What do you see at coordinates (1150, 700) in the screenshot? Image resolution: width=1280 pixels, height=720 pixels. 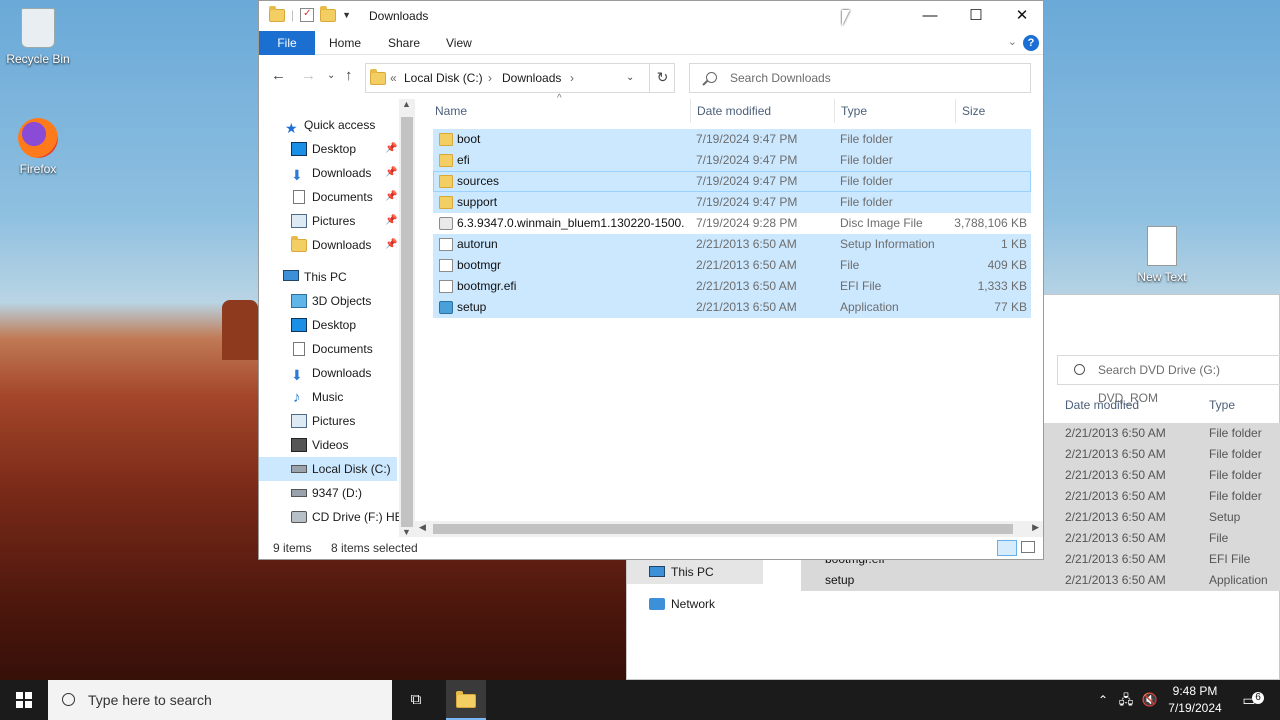 I see `volume-muted-icon: 🔇` at bounding box center [1150, 700].